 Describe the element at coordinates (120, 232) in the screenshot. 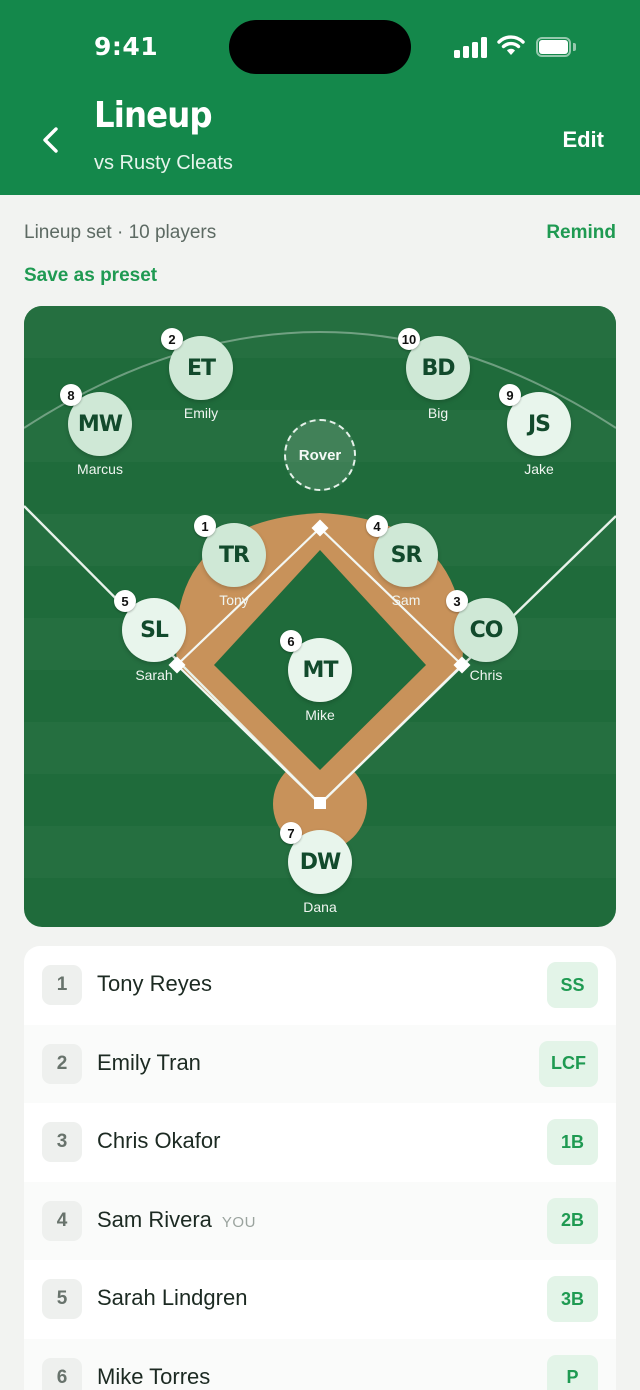

I see `lineup-status: Lineup set · 10 players` at that location.